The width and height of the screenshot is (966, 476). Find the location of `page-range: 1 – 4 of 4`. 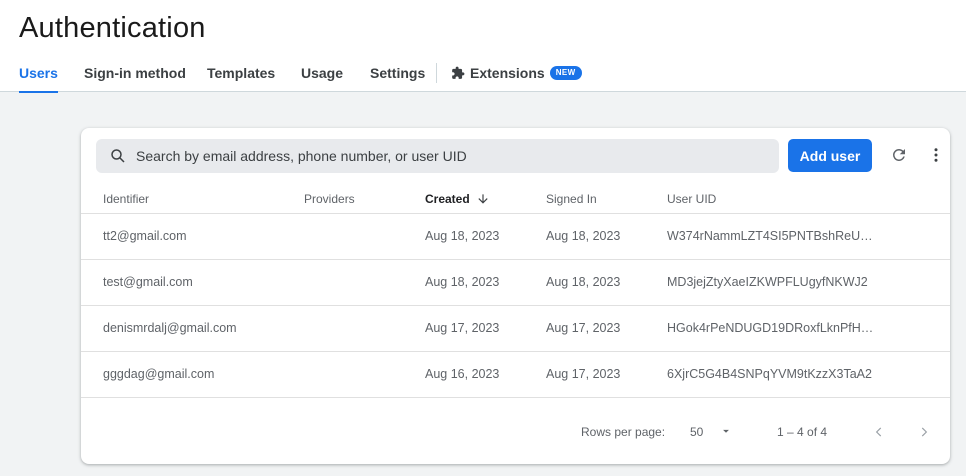

page-range: 1 – 4 of 4 is located at coordinates (802, 432).